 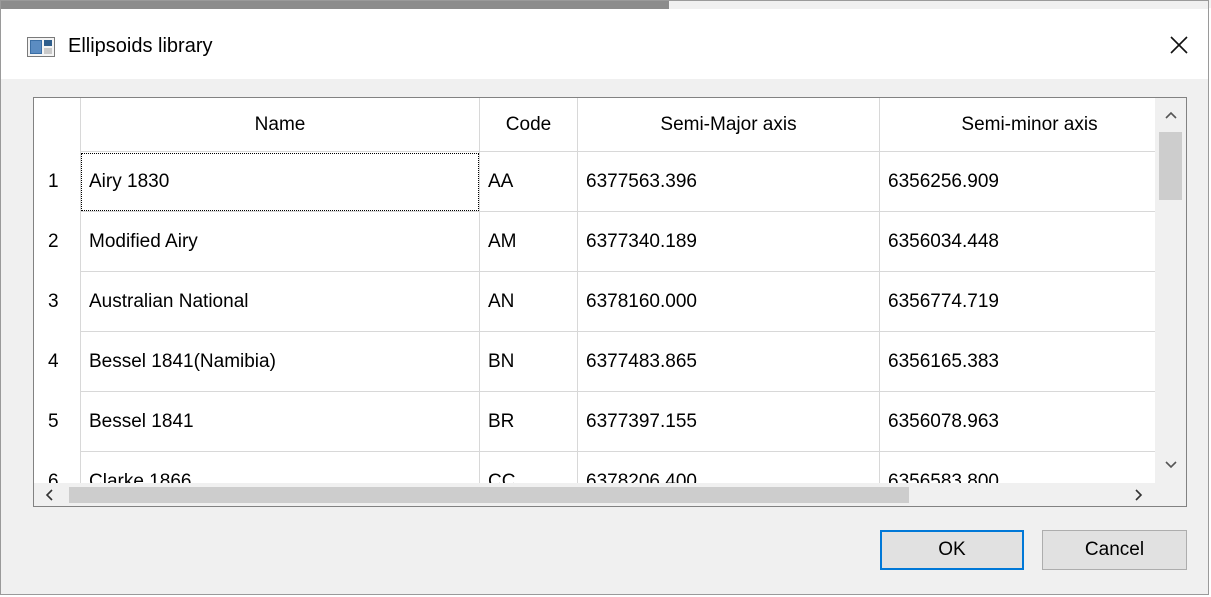 I want to click on table-cell-code: BR, so click(x=529, y=422).